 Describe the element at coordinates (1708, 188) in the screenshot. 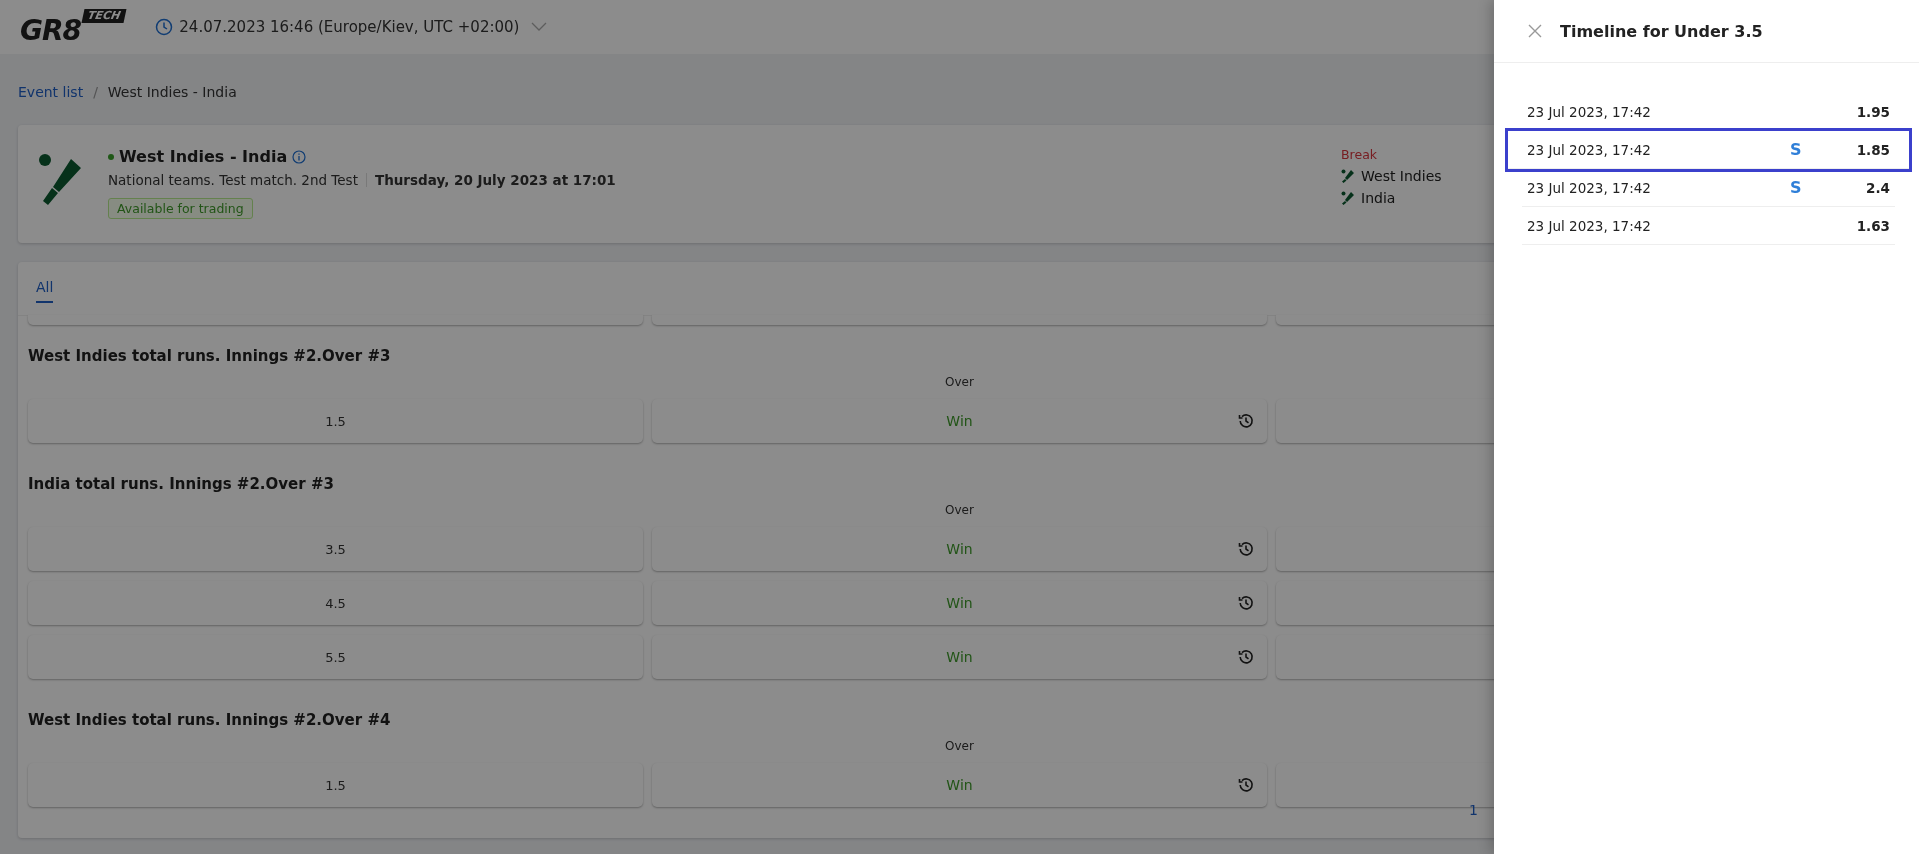

I see `timeline-row: 23 Jul 2023, 17:42 S 2.4` at that location.